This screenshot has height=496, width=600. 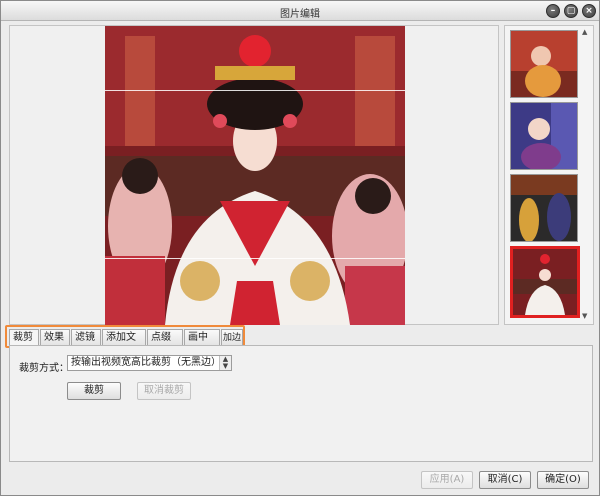 I want to click on maximize-button: ▢, so click(x=571, y=11).